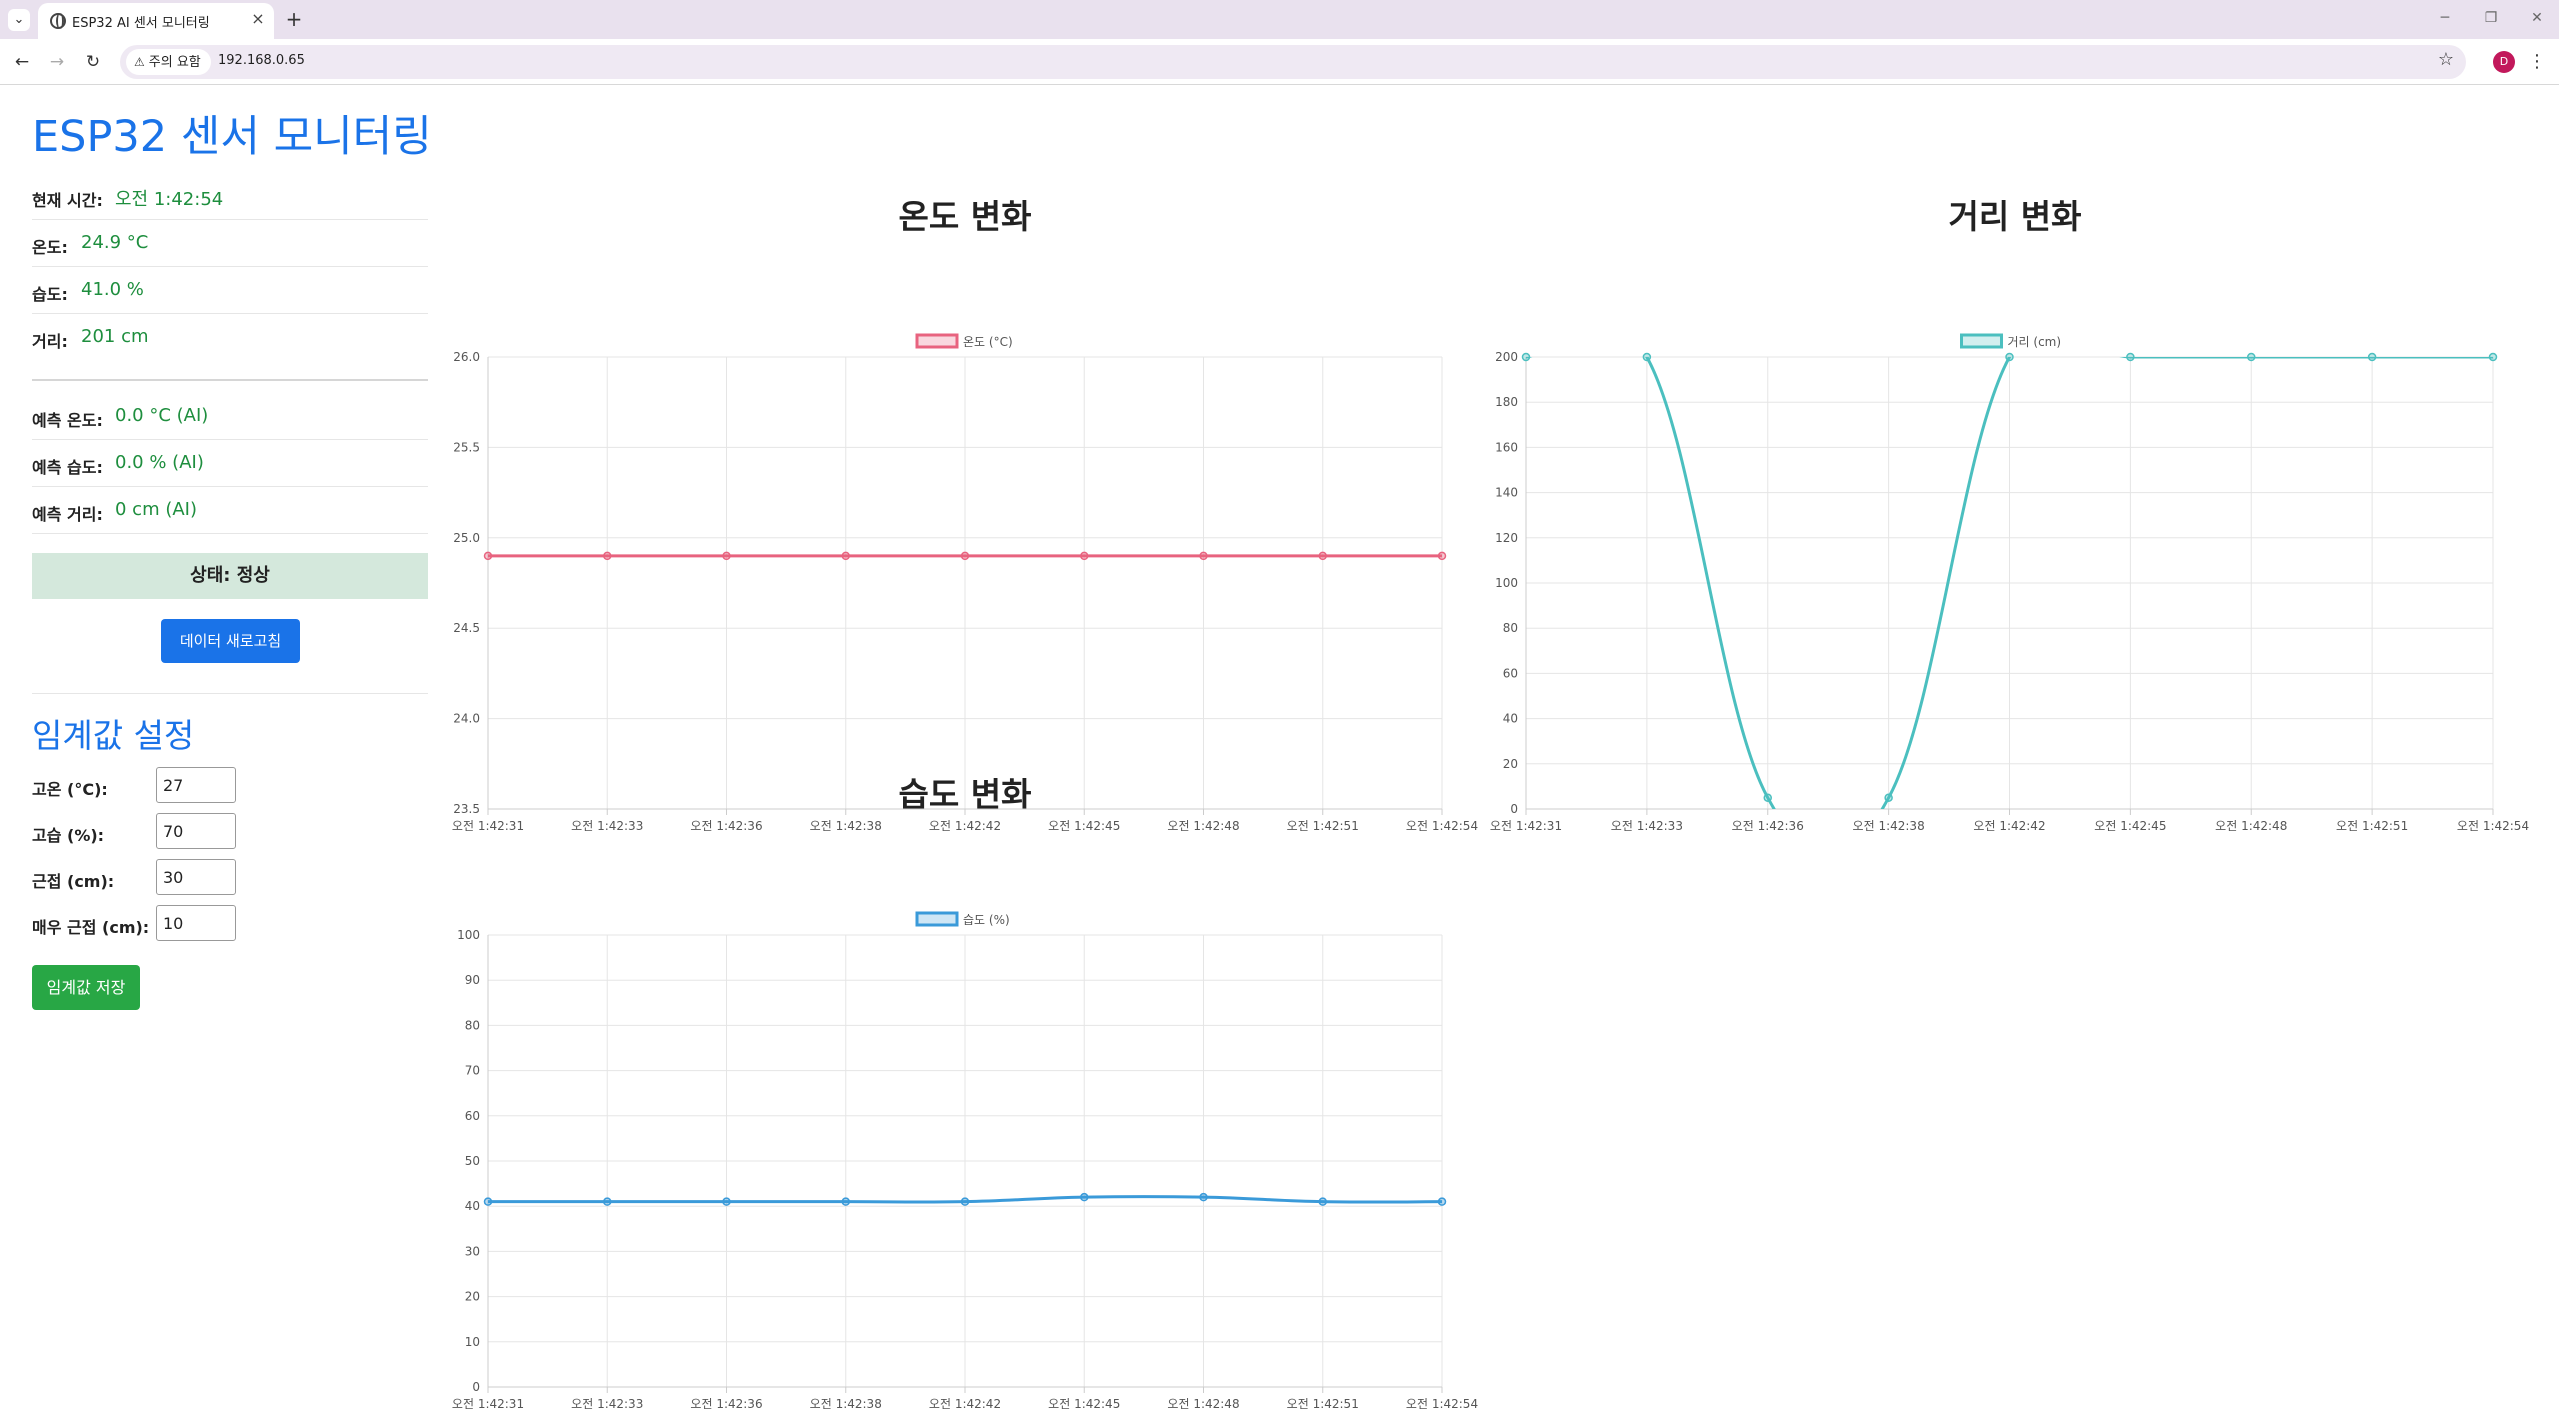 This screenshot has height=1411, width=2559. Describe the element at coordinates (466, 538) in the screenshot. I see `y-tick-label: 25.0` at that location.